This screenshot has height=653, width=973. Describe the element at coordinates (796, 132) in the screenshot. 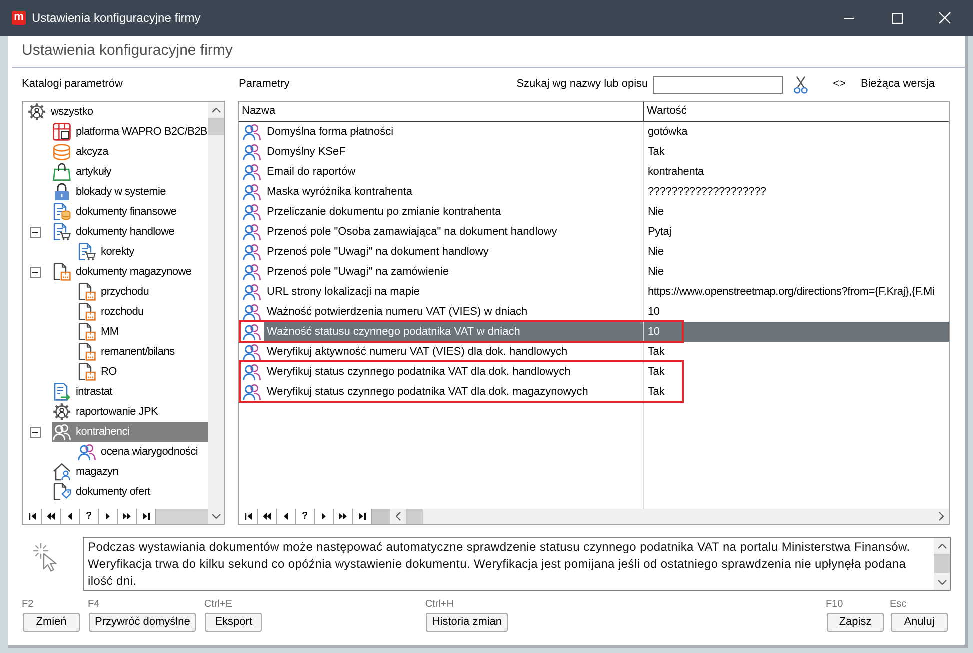

I see `table-cell: gotówka` at that location.